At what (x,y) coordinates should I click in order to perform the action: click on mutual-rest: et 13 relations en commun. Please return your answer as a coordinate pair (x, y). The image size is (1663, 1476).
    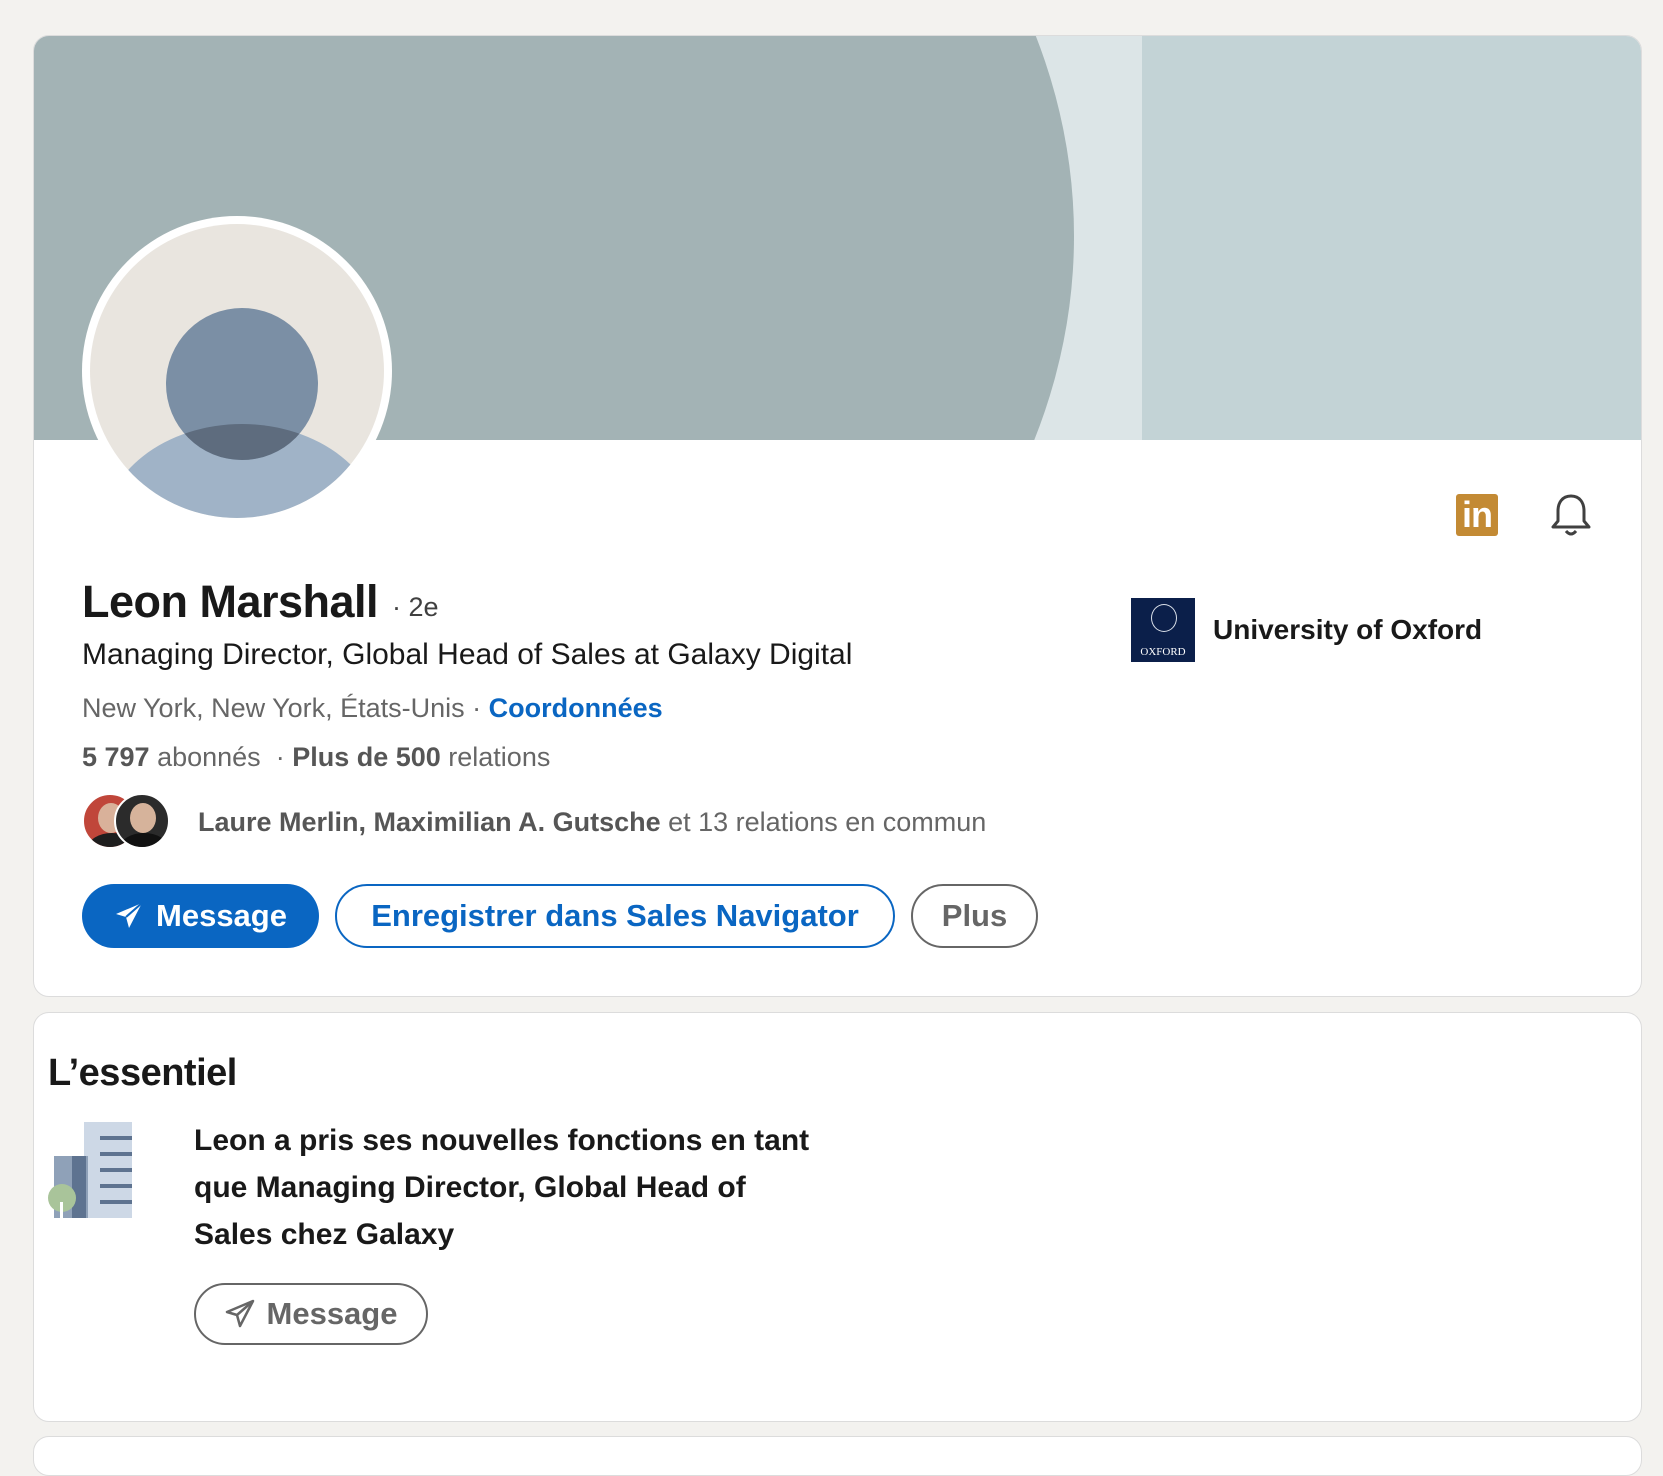
    Looking at the image, I should click on (823, 821).